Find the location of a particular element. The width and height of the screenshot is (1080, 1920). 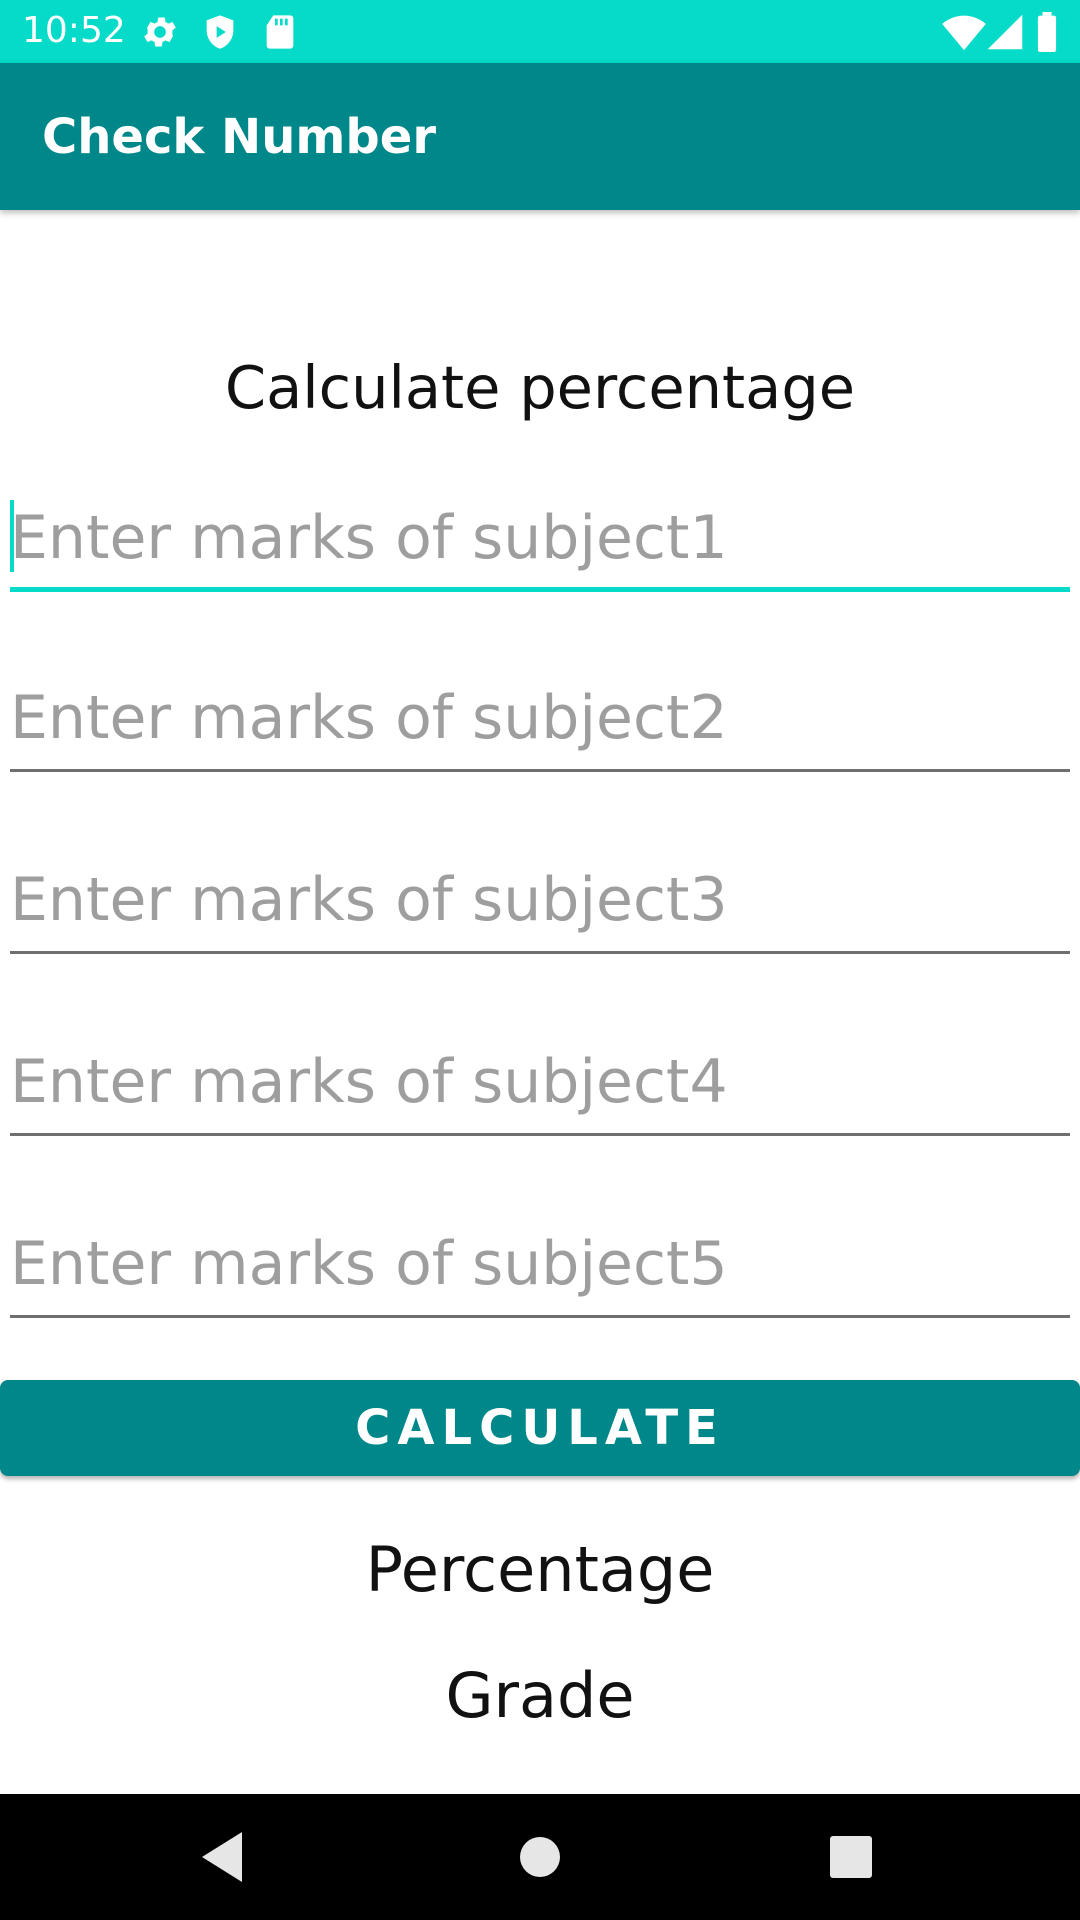

sd-card-icon is located at coordinates (280, 32).